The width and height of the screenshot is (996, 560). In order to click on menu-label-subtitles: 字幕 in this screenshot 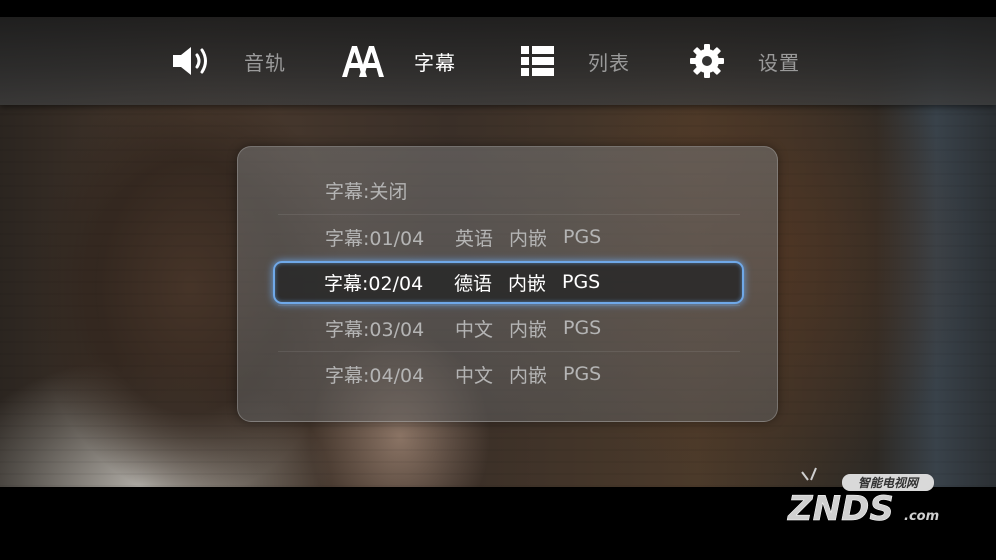, I will do `click(435, 62)`.